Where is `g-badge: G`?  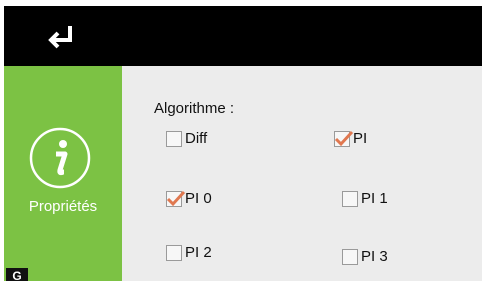 g-badge: G is located at coordinates (17, 274).